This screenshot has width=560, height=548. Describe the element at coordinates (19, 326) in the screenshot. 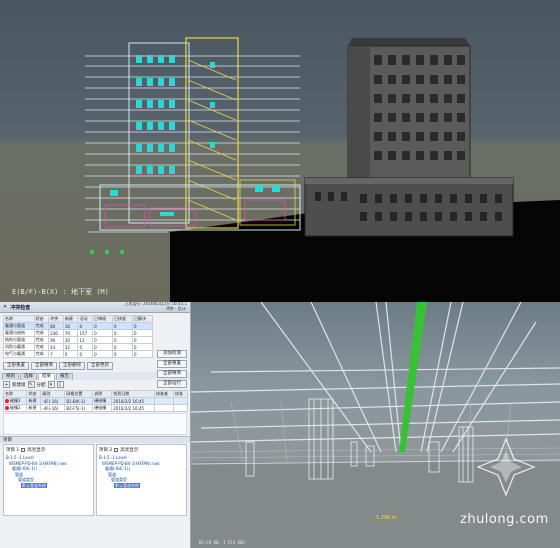

I see `clash-test-cell: 暖通与管道` at that location.